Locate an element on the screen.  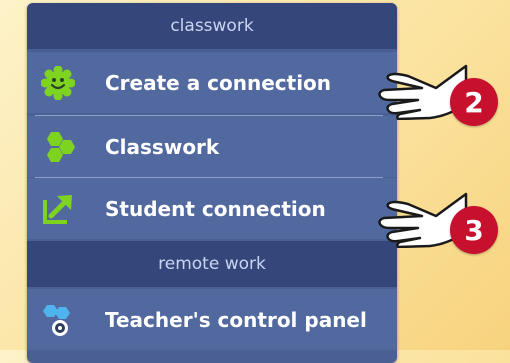
section-header-remote-work: remote work is located at coordinates (212, 264).